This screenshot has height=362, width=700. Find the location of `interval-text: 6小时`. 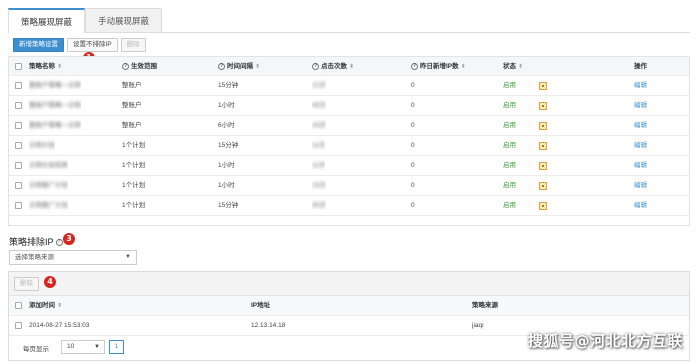

interval-text: 6小时 is located at coordinates (226, 125).